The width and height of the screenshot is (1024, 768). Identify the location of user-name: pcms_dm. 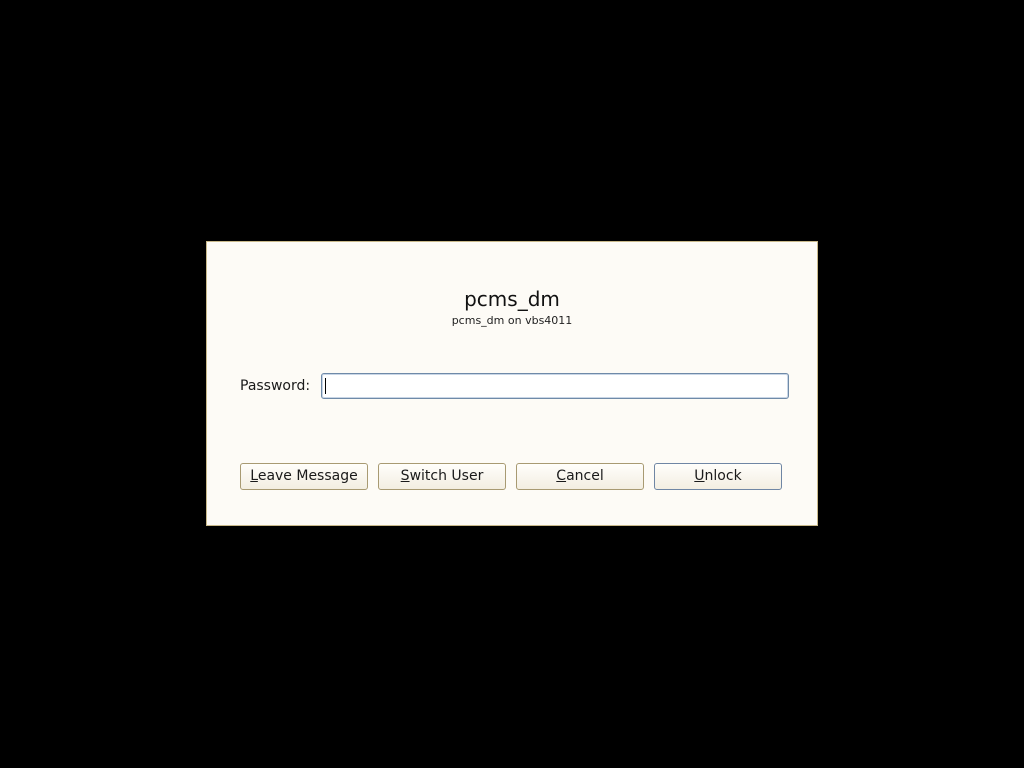
(512, 299).